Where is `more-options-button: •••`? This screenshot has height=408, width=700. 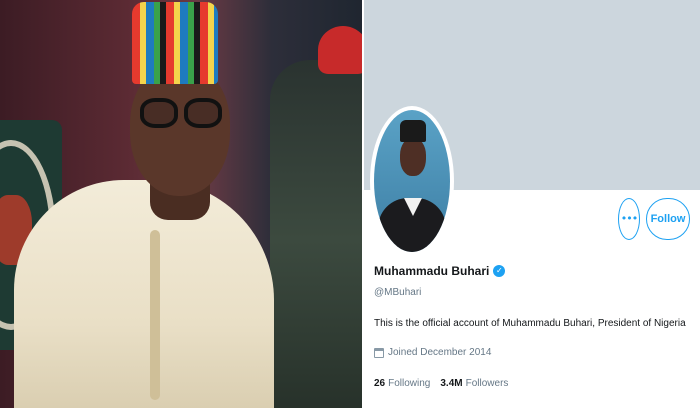
more-options-button: ••• is located at coordinates (629, 219).